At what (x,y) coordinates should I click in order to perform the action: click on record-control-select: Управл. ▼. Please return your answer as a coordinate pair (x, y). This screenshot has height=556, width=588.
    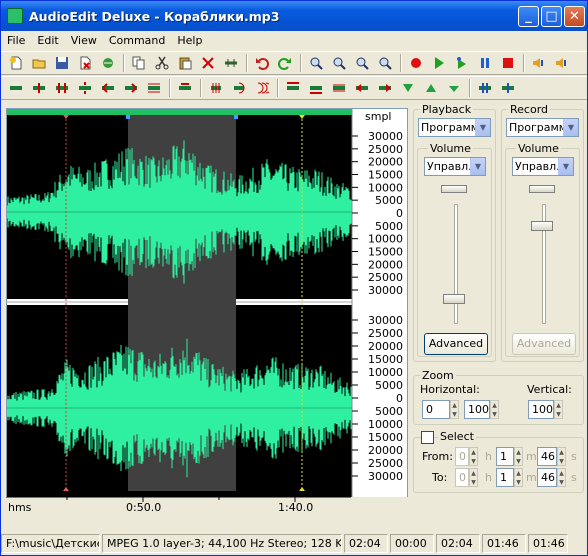
    Looking at the image, I should click on (543, 166).